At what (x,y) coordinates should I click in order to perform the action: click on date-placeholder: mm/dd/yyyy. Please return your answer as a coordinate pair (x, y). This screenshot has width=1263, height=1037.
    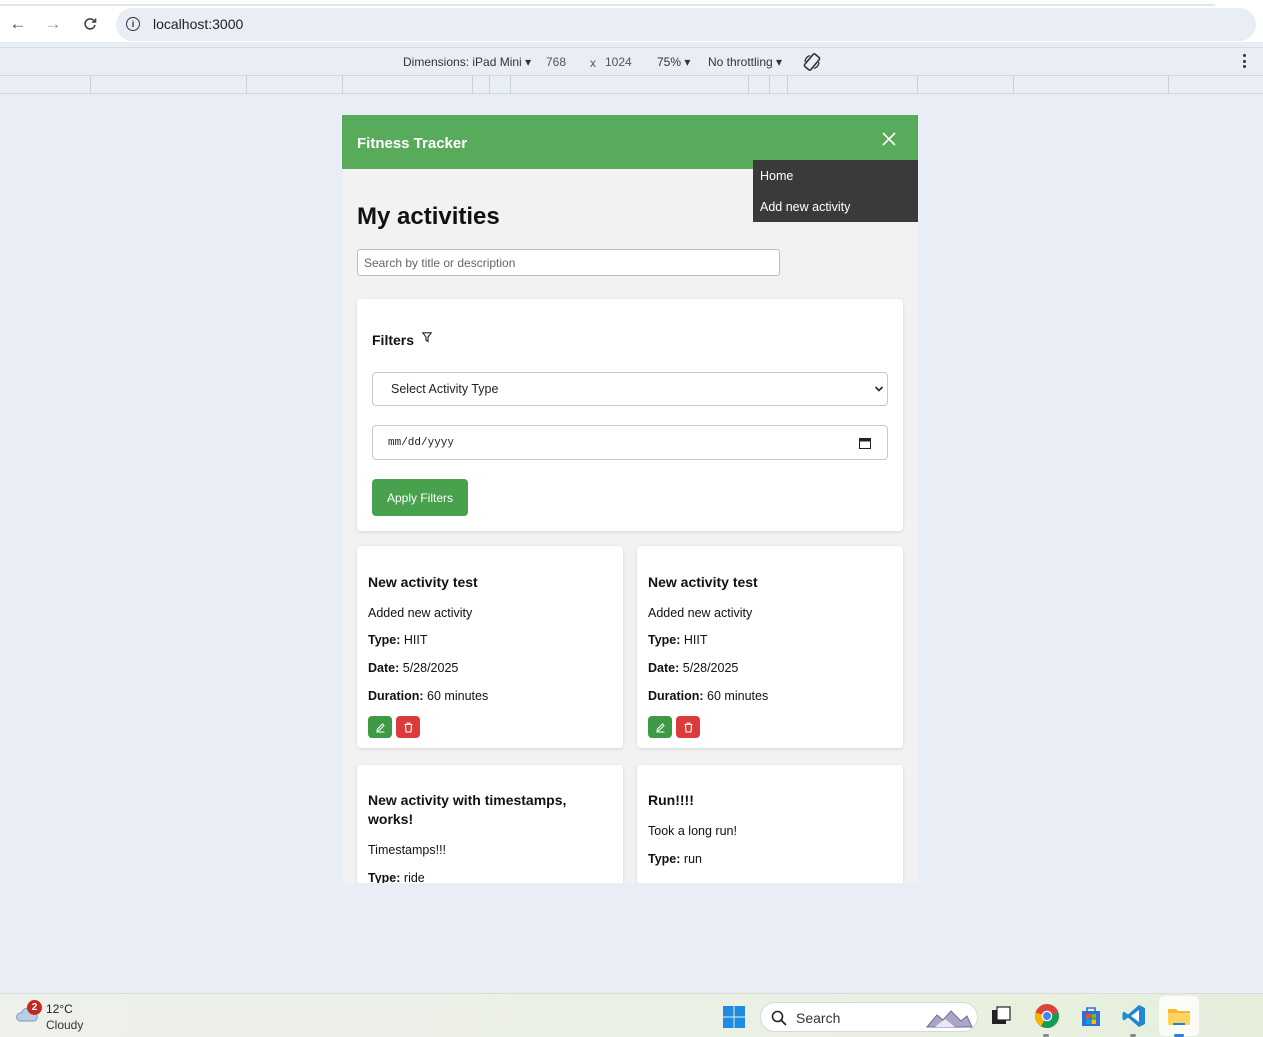
    Looking at the image, I should click on (421, 443).